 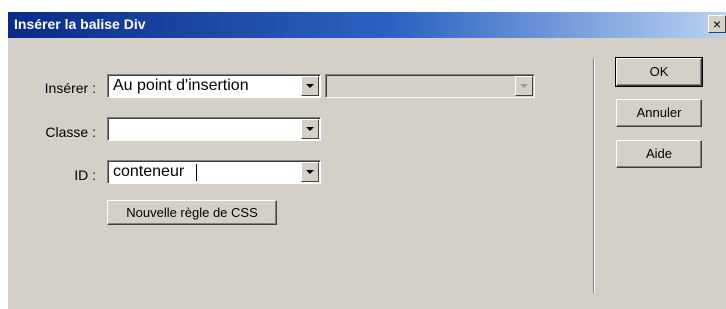 What do you see at coordinates (430, 86) in the screenshot?
I see `inserer-position-select` at bounding box center [430, 86].